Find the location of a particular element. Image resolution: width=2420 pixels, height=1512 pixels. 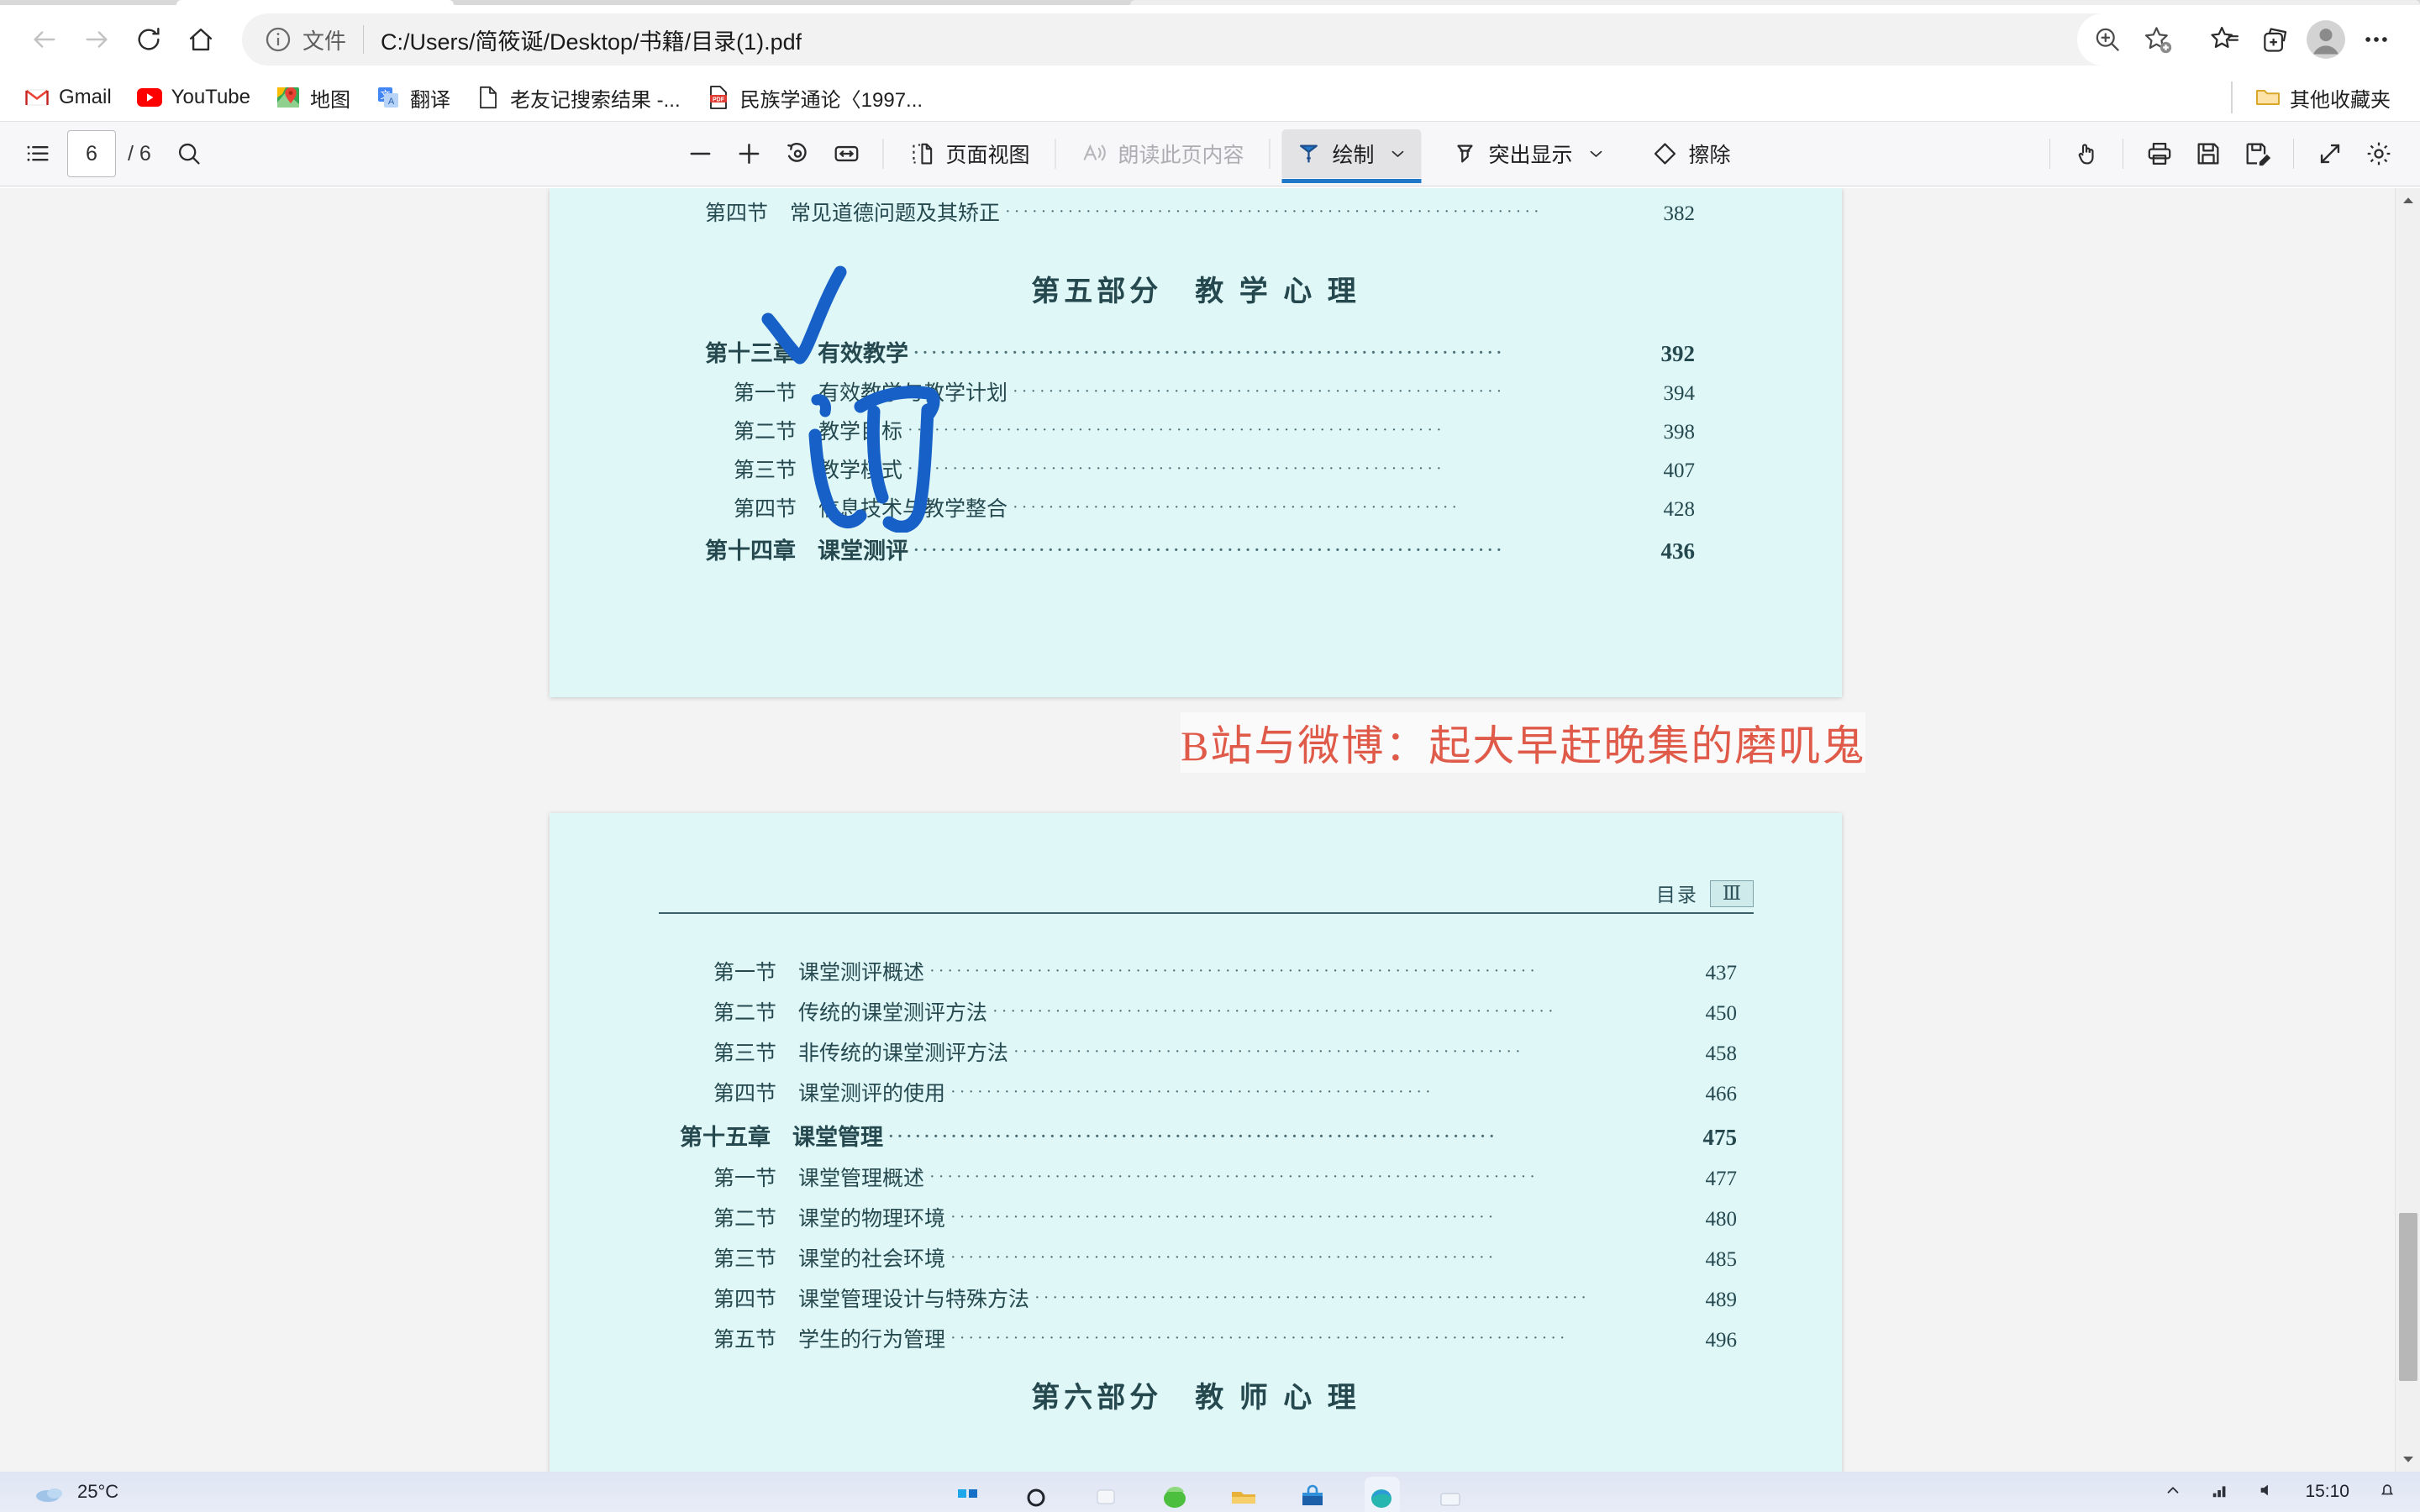

tray-network-icon is located at coordinates (2220, 1492).